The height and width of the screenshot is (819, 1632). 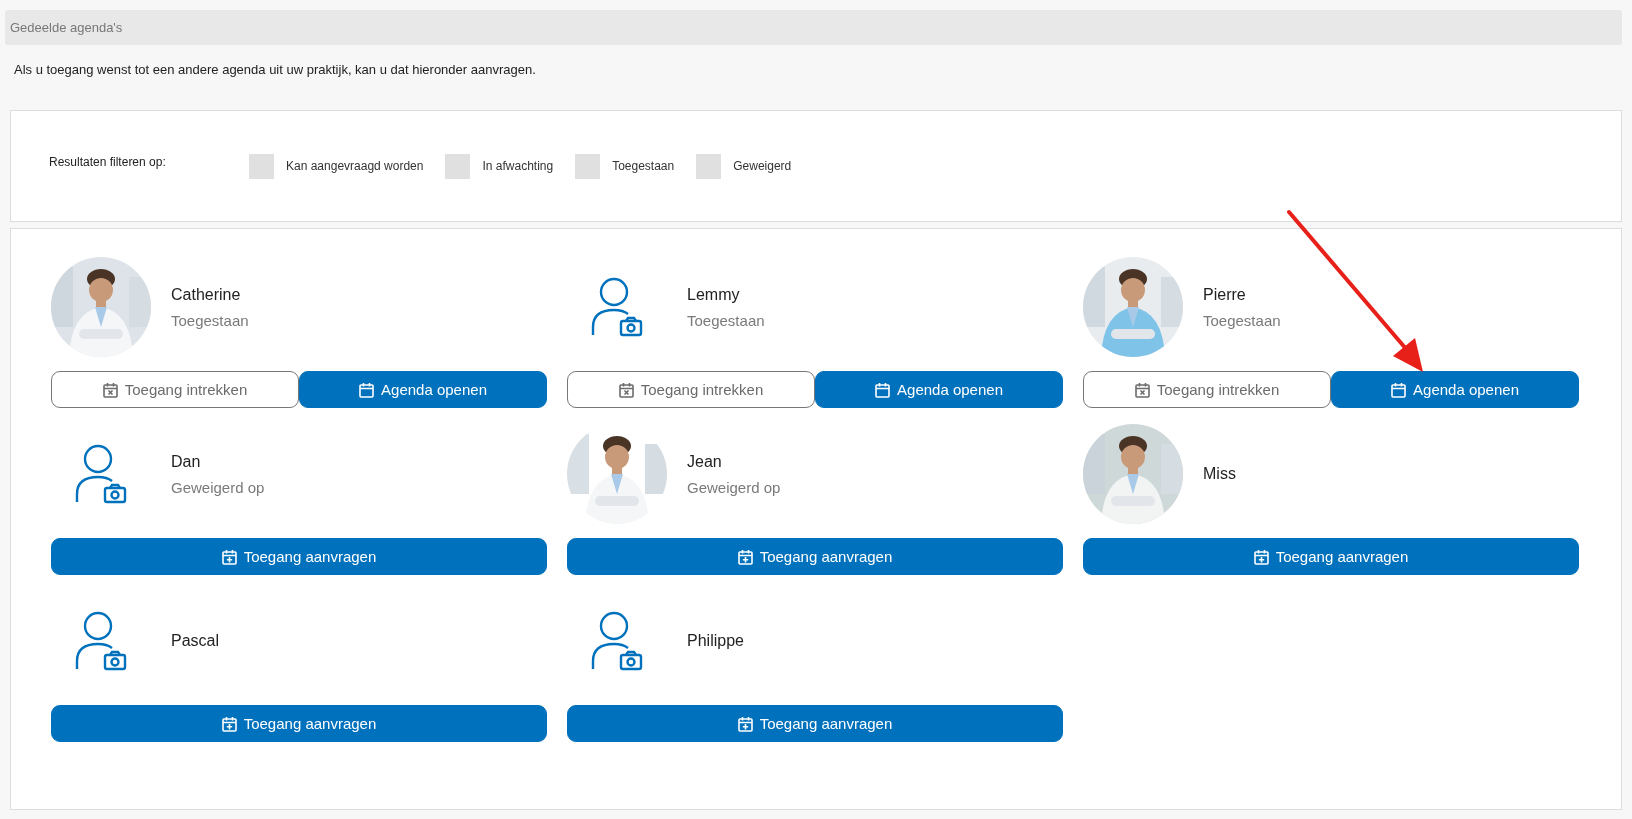 I want to click on section-header: Gedeelde agenda's, so click(x=813, y=27).